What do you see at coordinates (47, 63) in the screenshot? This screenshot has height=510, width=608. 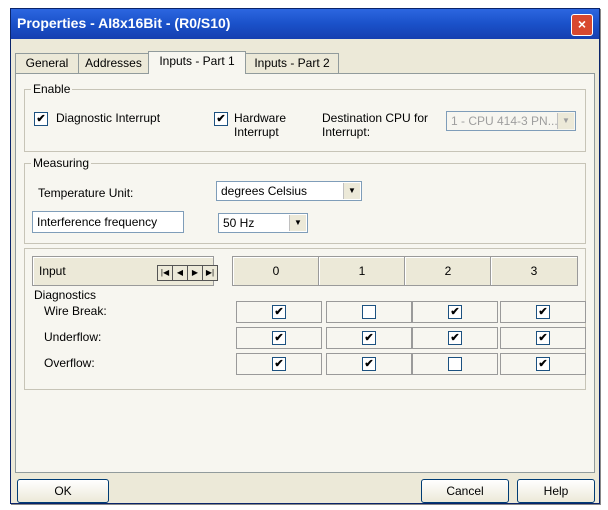 I see `tab-general: General` at bounding box center [47, 63].